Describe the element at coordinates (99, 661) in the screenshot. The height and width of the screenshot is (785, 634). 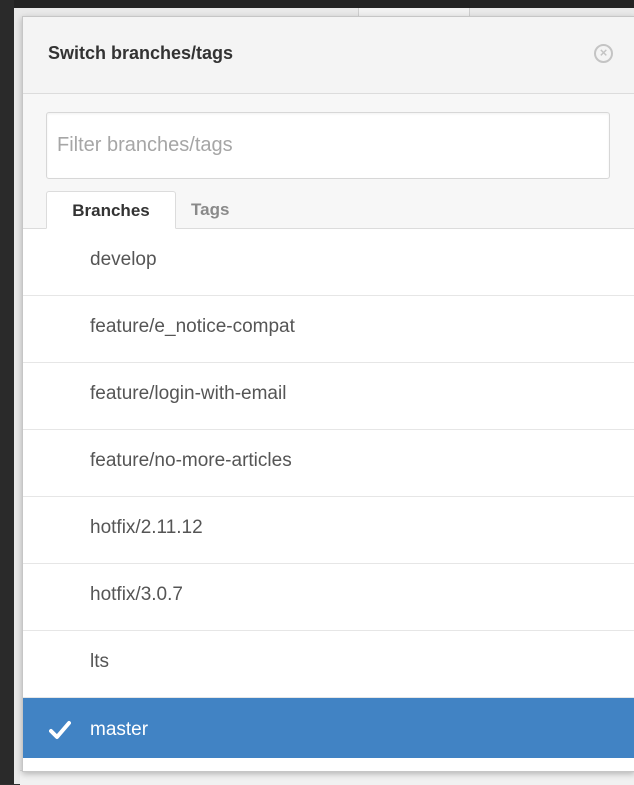
I see `branch-label: lts` at that location.